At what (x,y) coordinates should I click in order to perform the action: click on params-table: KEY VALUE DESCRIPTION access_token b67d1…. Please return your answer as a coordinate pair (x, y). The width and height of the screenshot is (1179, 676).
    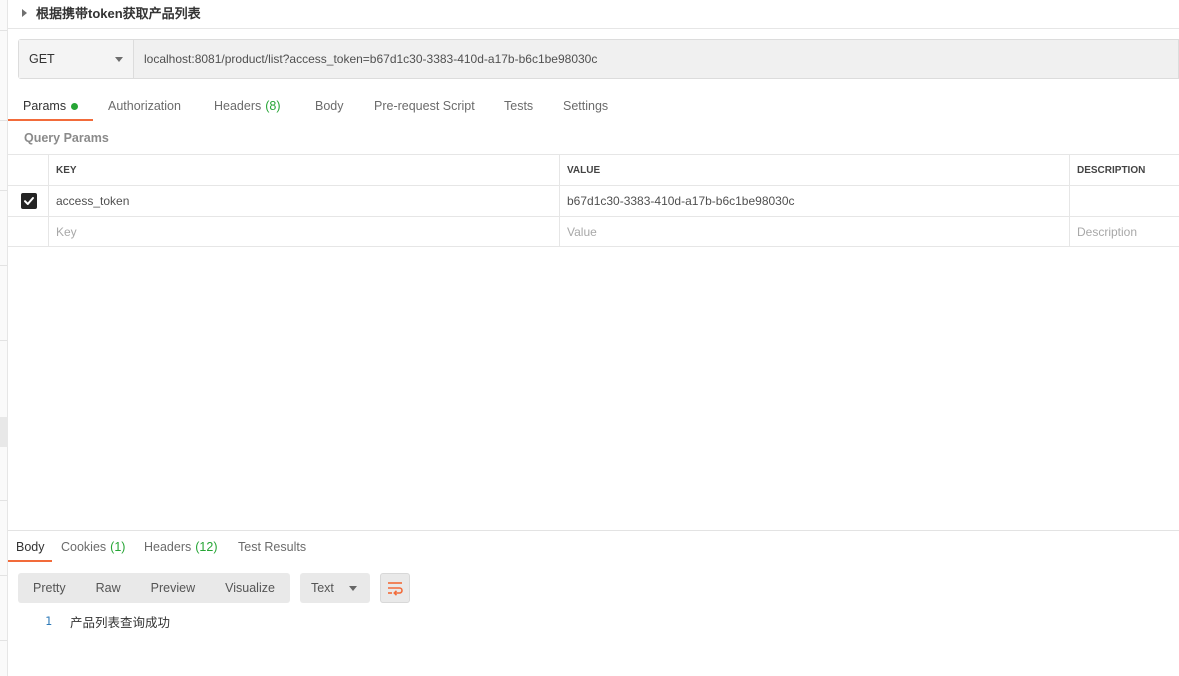
    Looking at the image, I should click on (593, 200).